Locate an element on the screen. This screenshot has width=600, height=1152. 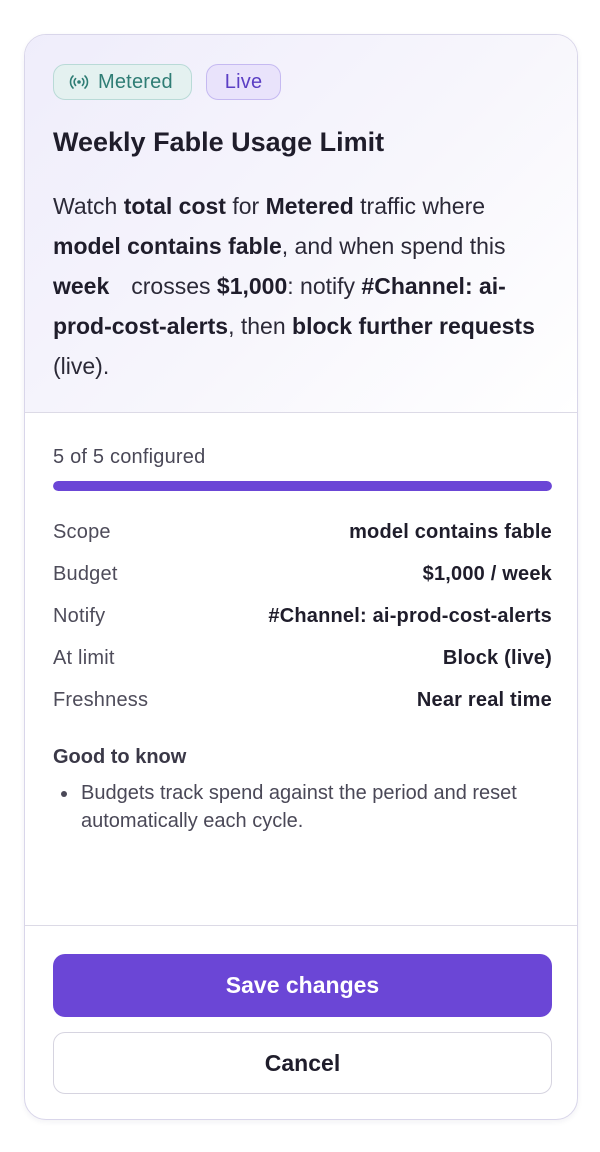
detail-row-freshness: Freshness Near real time is located at coordinates (302, 700).